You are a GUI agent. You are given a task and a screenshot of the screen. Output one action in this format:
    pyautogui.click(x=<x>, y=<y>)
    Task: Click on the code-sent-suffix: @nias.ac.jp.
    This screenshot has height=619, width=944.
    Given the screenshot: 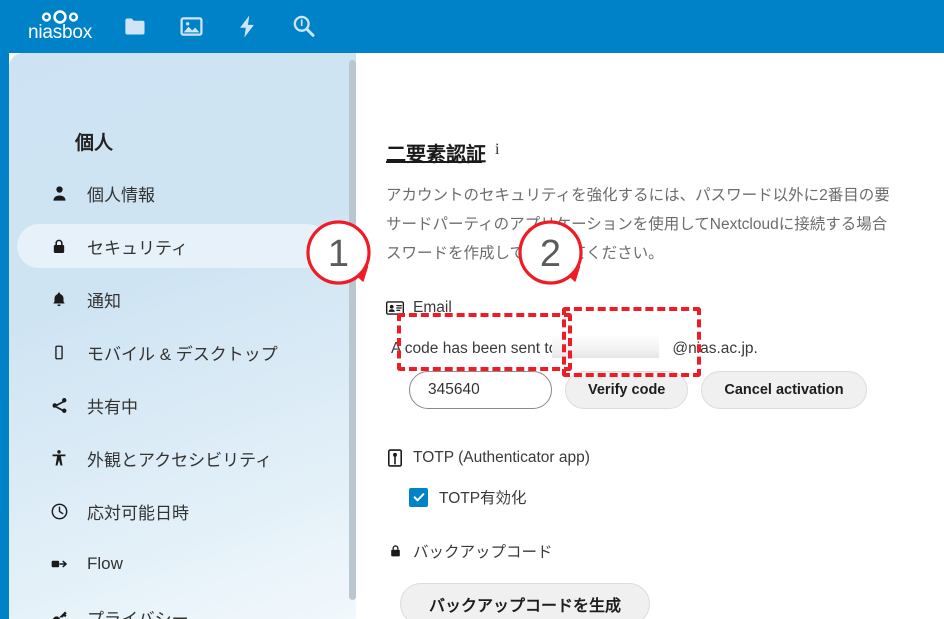 What is the action you would take?
    pyautogui.click(x=715, y=348)
    